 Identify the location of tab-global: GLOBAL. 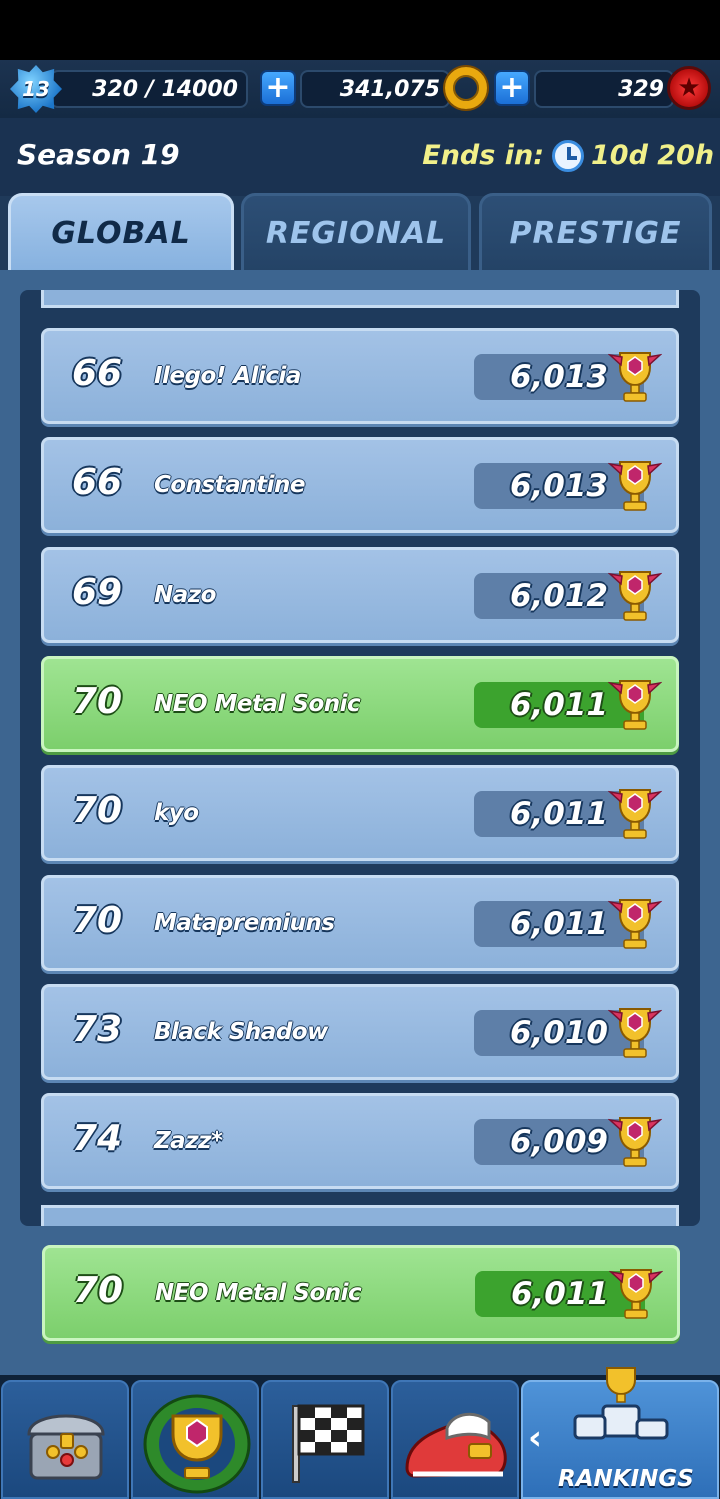
(121, 232).